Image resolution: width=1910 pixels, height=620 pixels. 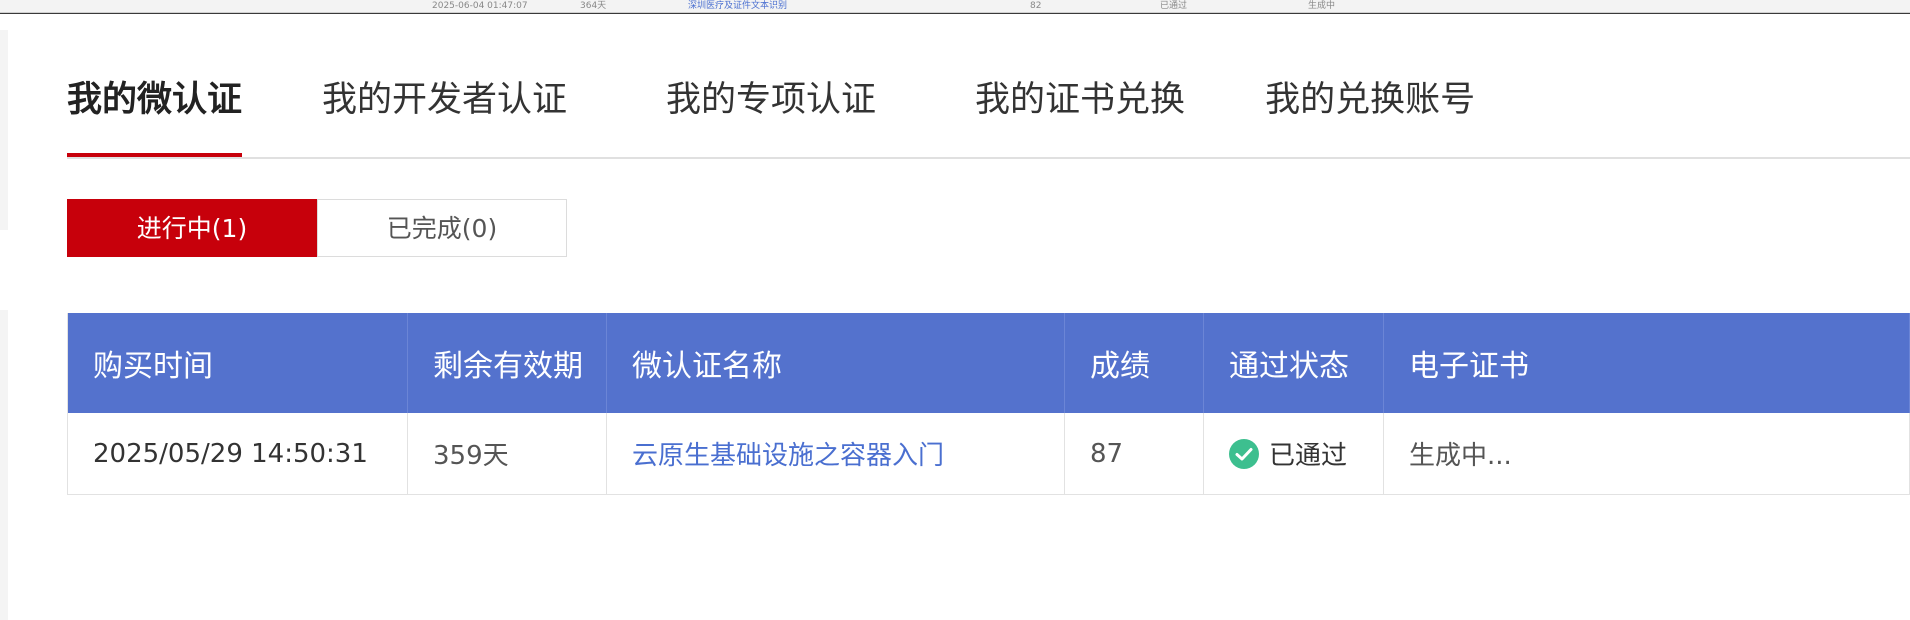 I want to click on header-e-certificate: 电子证书, so click(x=1647, y=363).